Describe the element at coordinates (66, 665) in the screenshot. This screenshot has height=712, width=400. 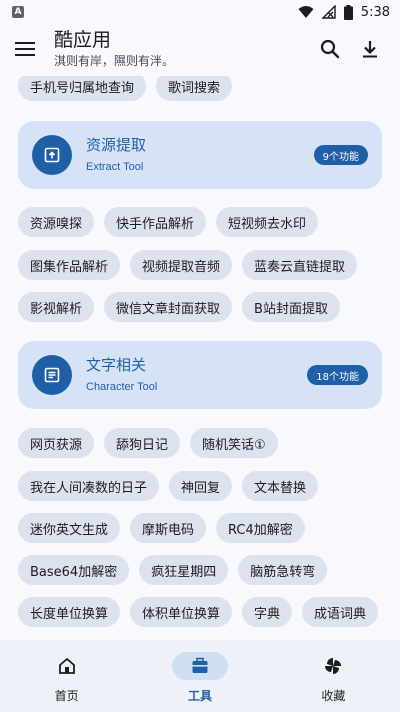
I see `home-icon` at that location.